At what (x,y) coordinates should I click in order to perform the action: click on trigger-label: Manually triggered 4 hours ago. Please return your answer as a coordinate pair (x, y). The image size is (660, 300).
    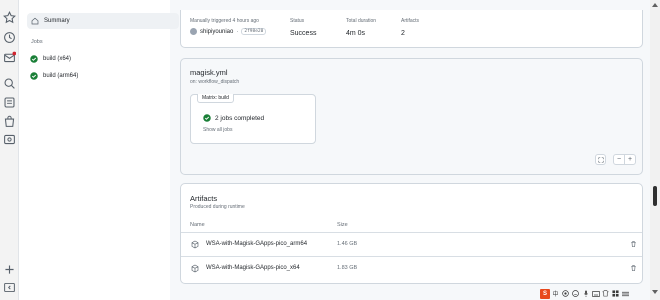
    Looking at the image, I should click on (224, 21).